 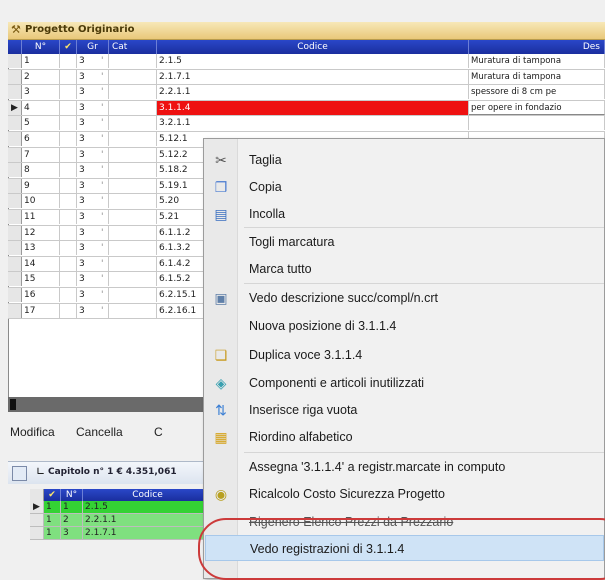 I want to click on row-number: 12, so click(x=41, y=232).